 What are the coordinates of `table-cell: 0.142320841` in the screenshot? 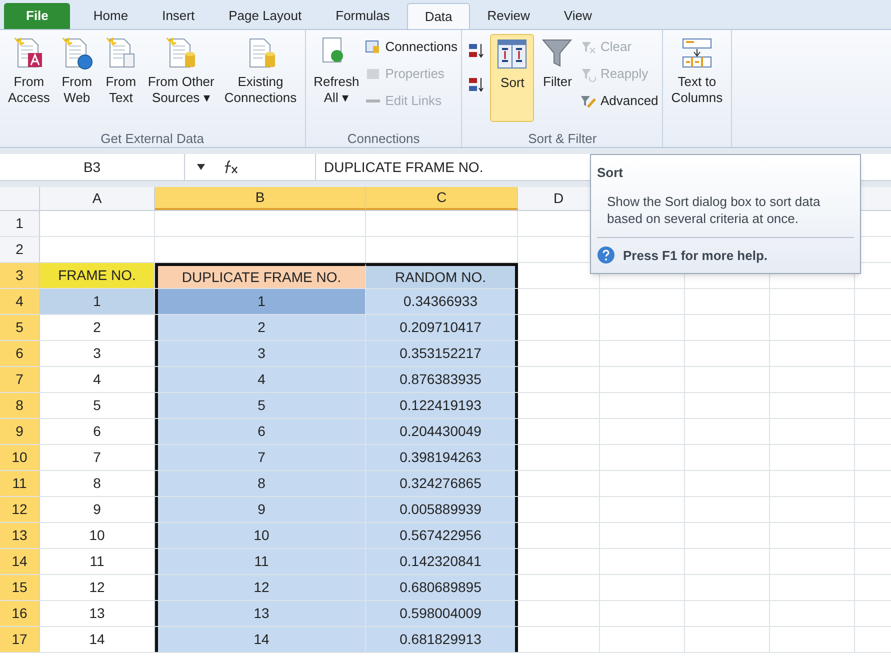 It's located at (442, 561).